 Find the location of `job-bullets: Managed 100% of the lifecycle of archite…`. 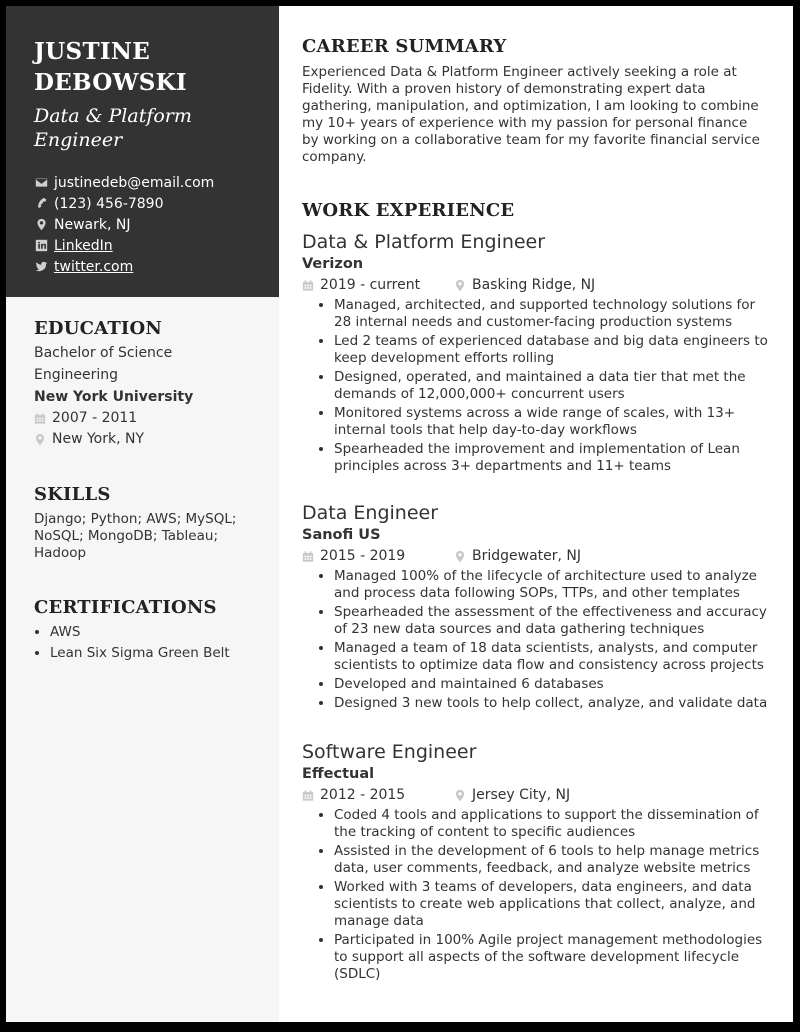

job-bullets: Managed 100% of the lifecycle of archite… is located at coordinates (537, 640).